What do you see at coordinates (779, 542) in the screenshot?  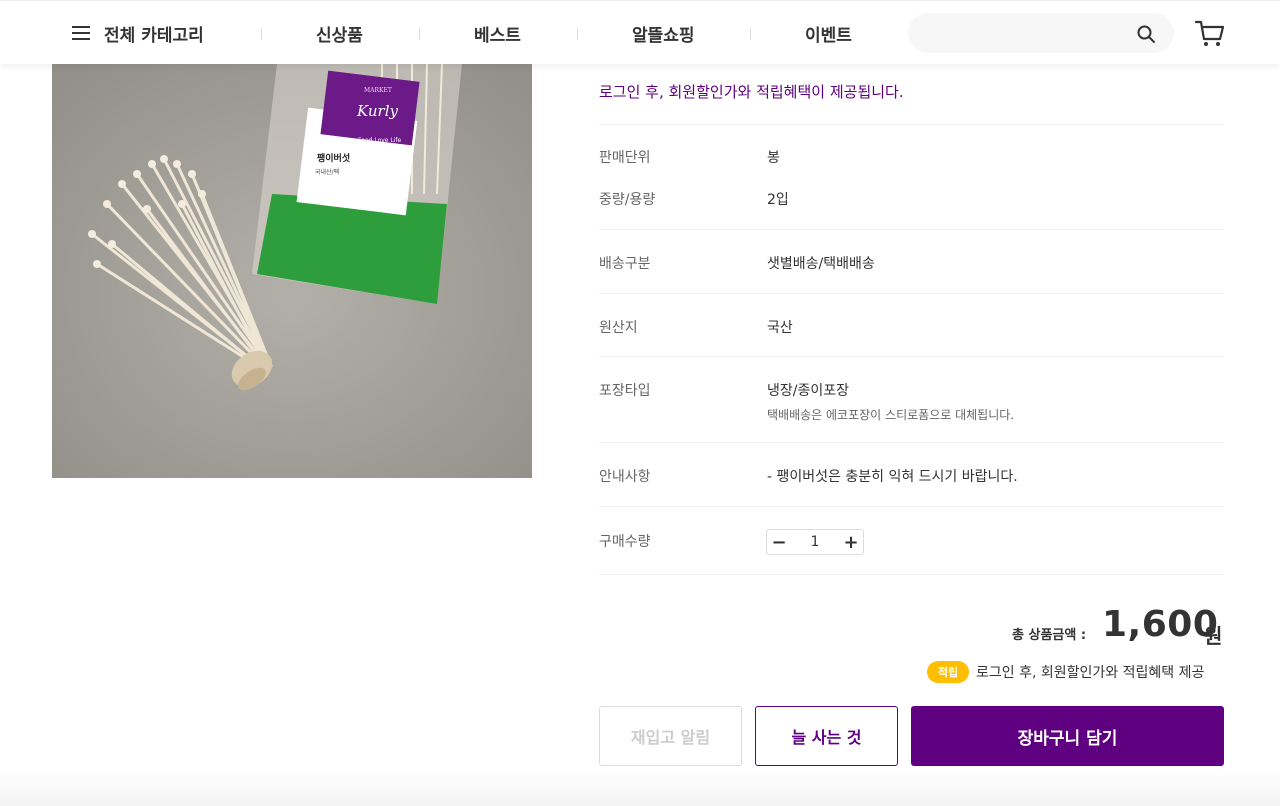 I see `decrease-quantity-button: −` at bounding box center [779, 542].